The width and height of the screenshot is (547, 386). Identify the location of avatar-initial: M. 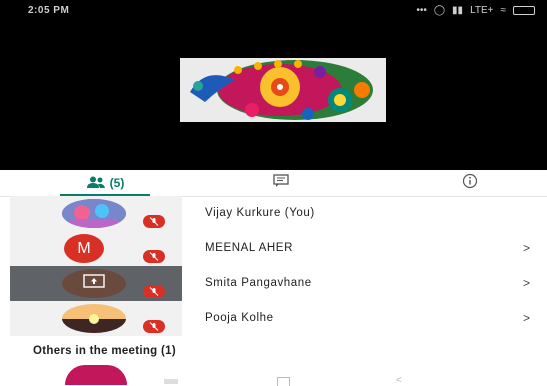
(84, 248).